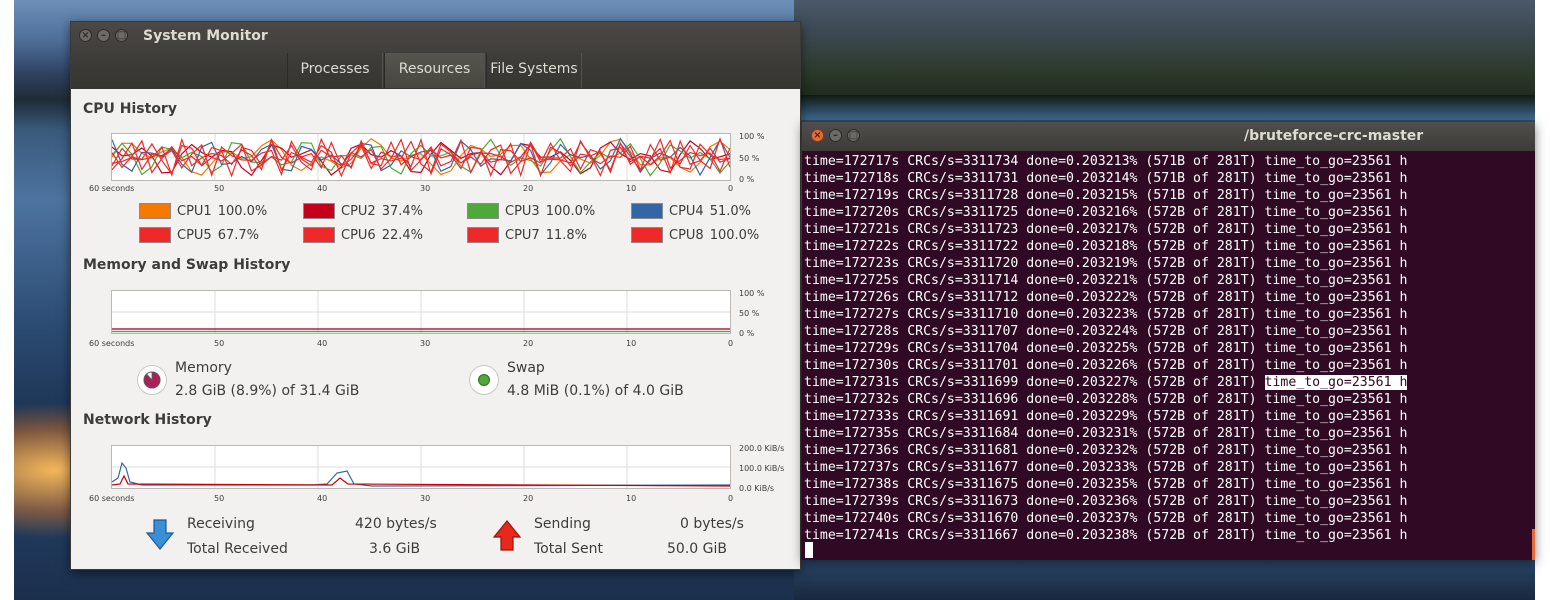 This screenshot has width=1550, height=600. Describe the element at coordinates (752, 136) in the screenshot. I see `cpu-y-axis-100: 100 %` at that location.